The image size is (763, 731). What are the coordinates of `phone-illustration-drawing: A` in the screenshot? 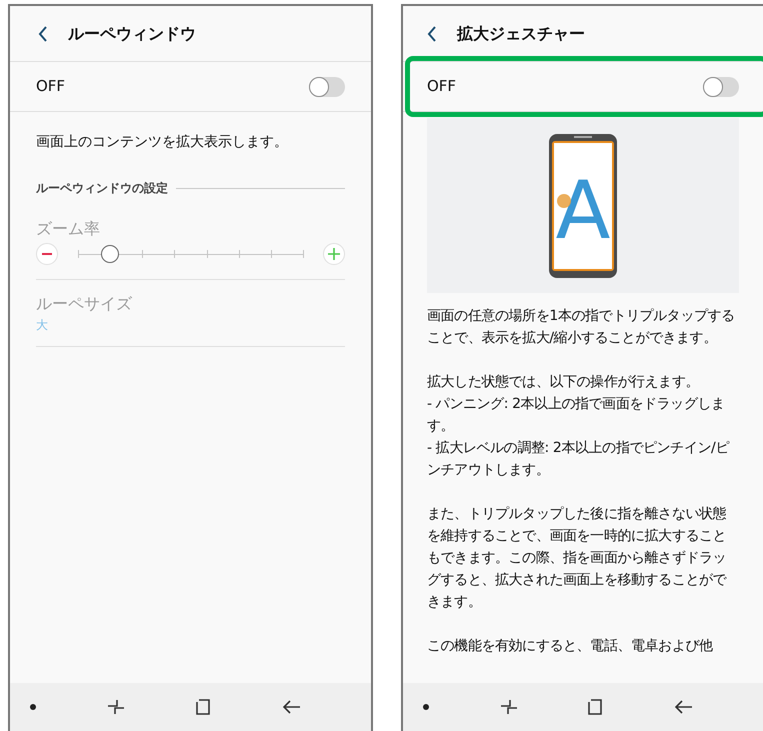 It's located at (583, 205).